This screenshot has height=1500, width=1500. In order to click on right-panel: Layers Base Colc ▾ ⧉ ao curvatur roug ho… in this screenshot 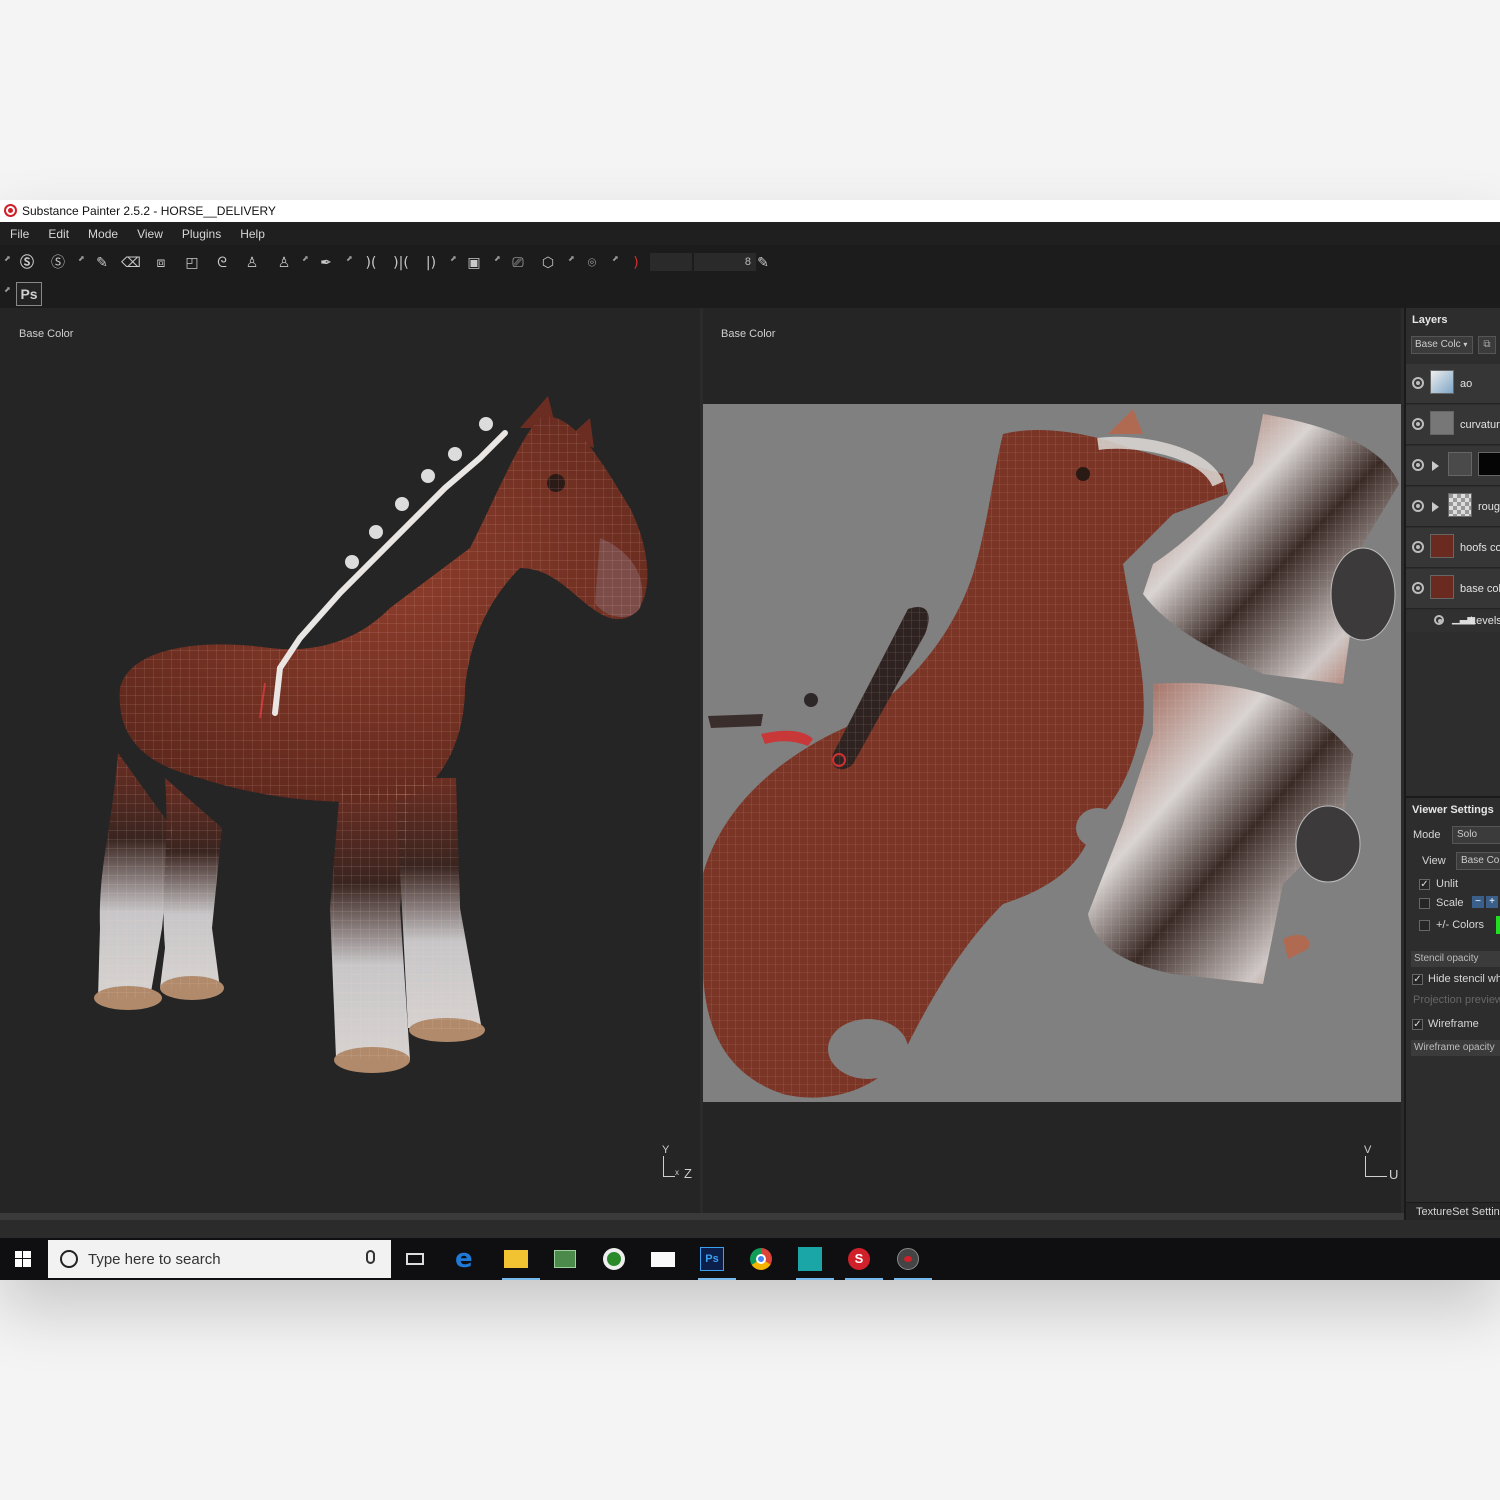, I will do `click(1452, 764)`.